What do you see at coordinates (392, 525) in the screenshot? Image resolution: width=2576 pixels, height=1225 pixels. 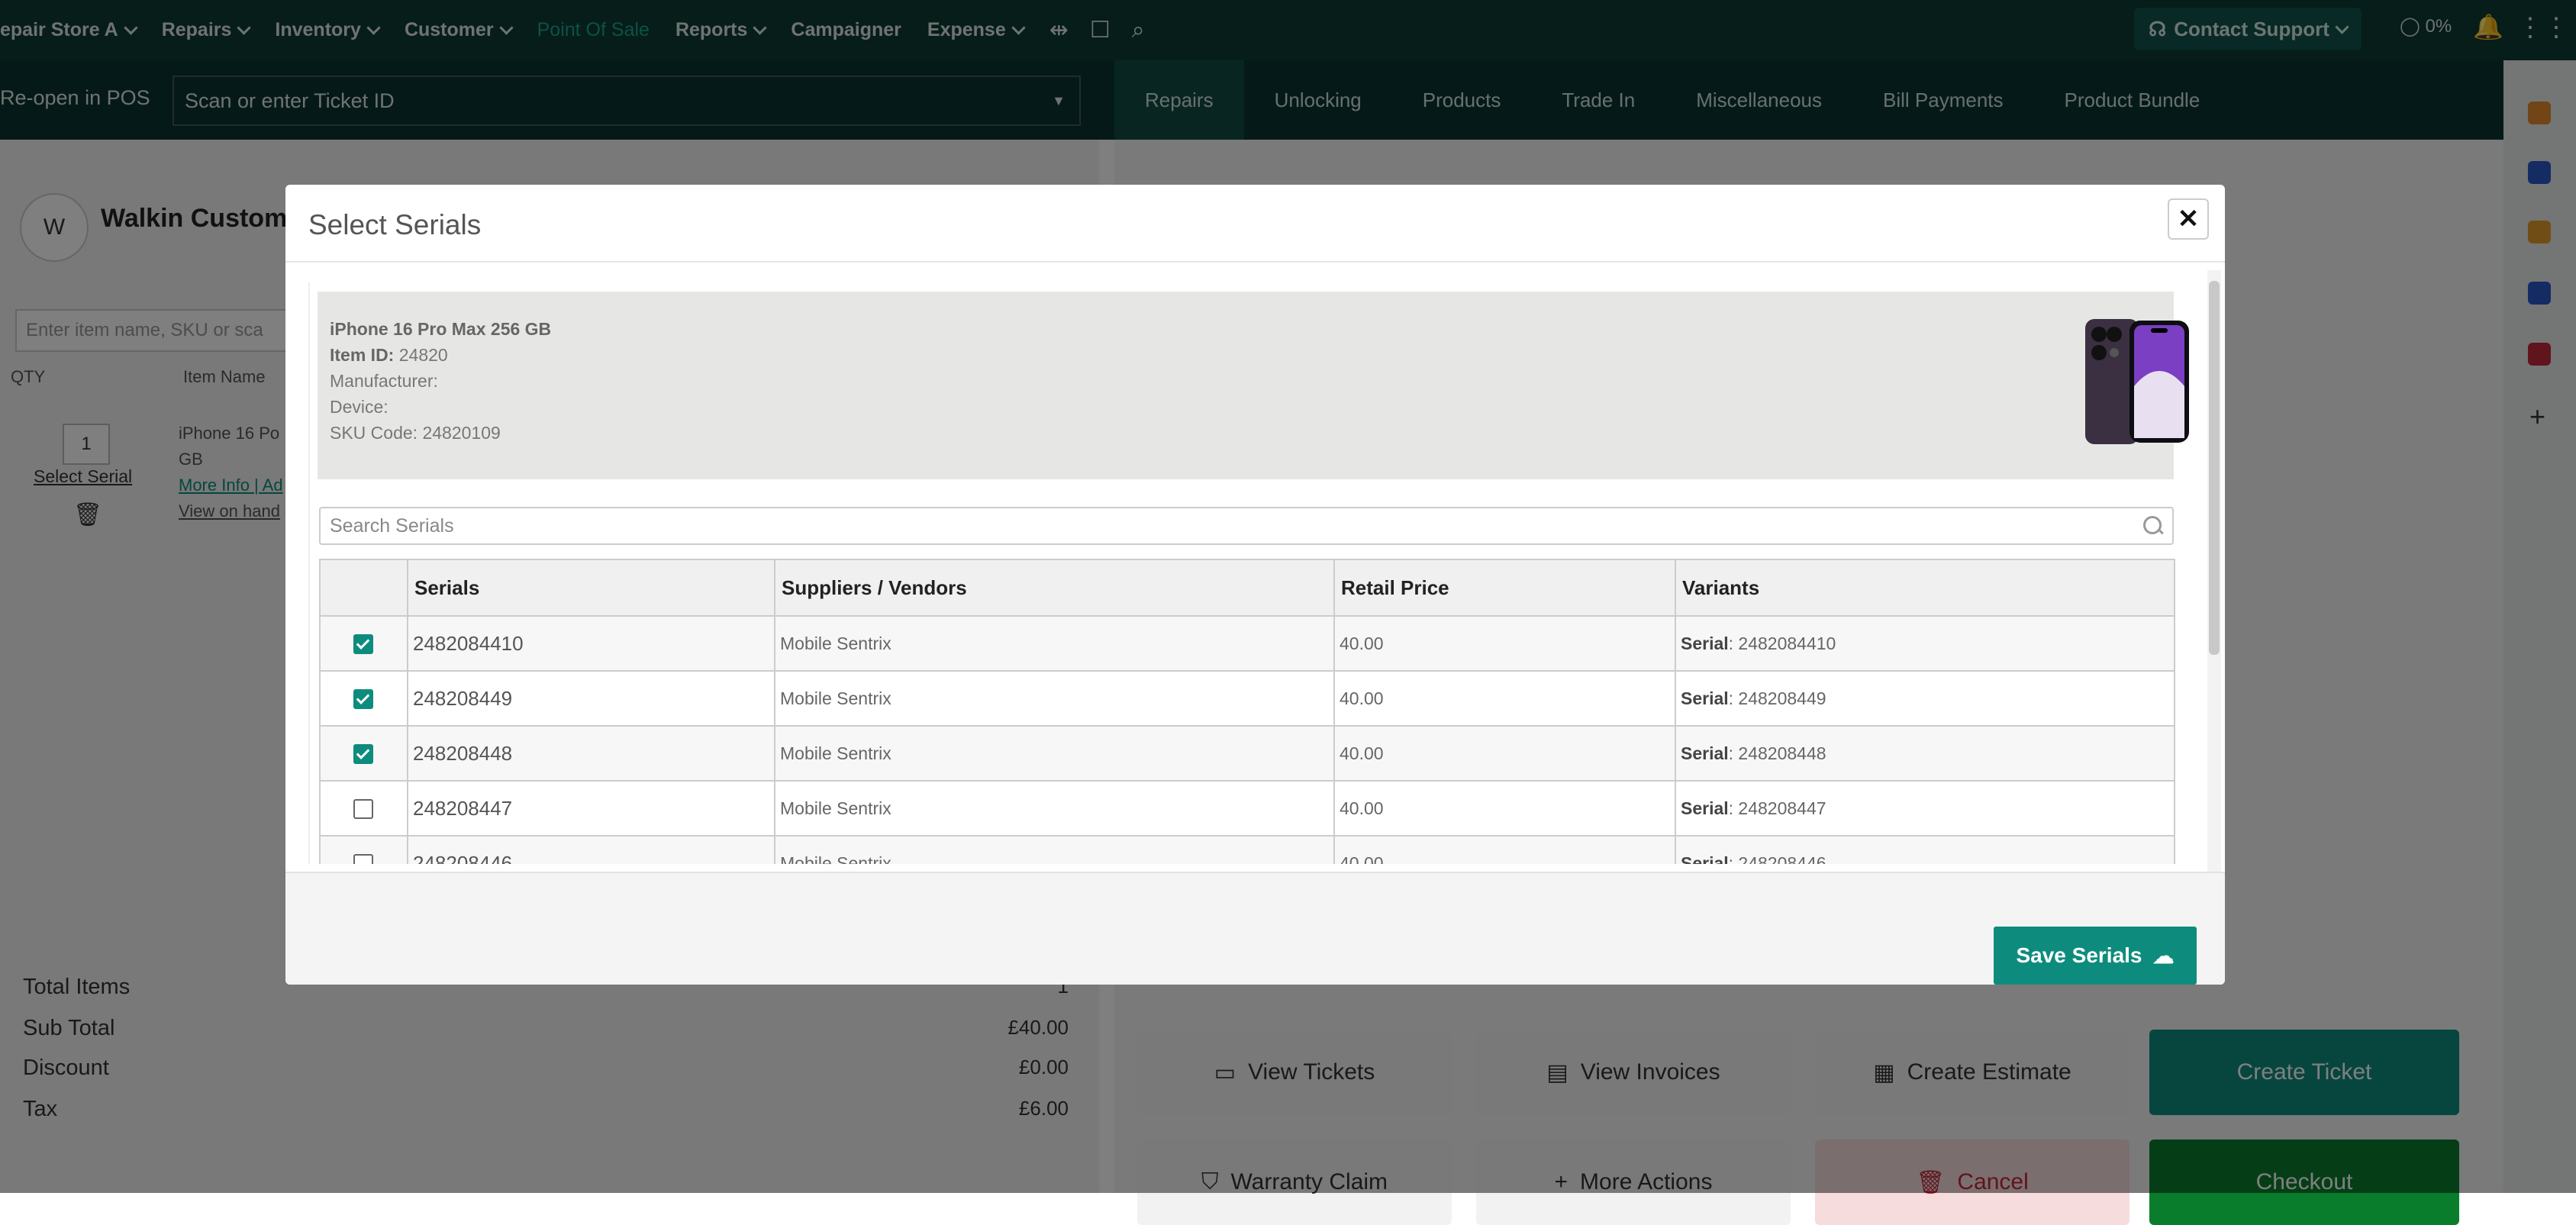 I see `search-serials-placeholder: Search Serials` at bounding box center [392, 525].